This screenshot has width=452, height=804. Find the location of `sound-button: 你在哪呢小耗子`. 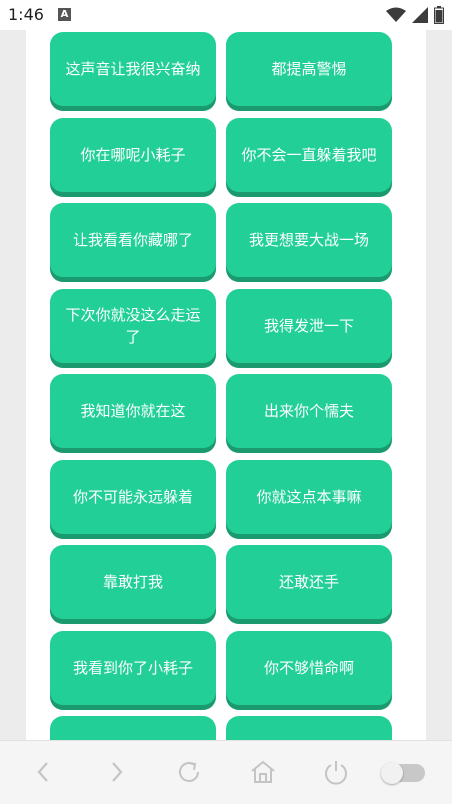

sound-button: 你在哪呢小耗子 is located at coordinates (133, 154).